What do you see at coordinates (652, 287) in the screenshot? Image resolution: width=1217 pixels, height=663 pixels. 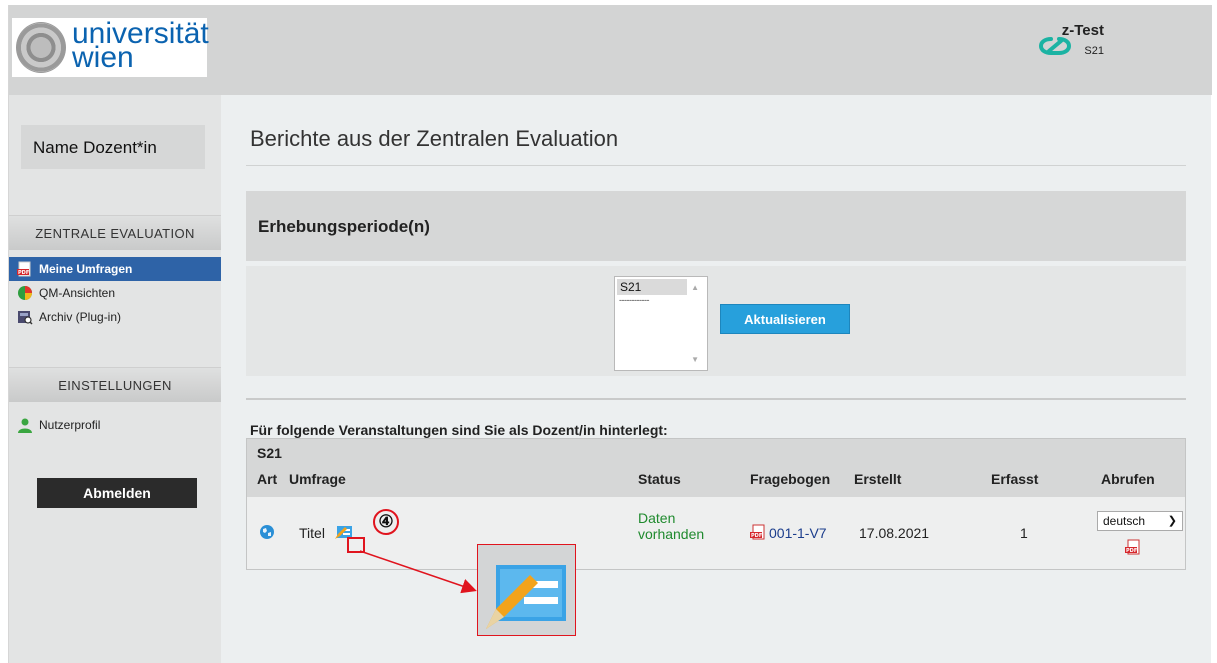 I see `period-option-selected: S21` at bounding box center [652, 287].